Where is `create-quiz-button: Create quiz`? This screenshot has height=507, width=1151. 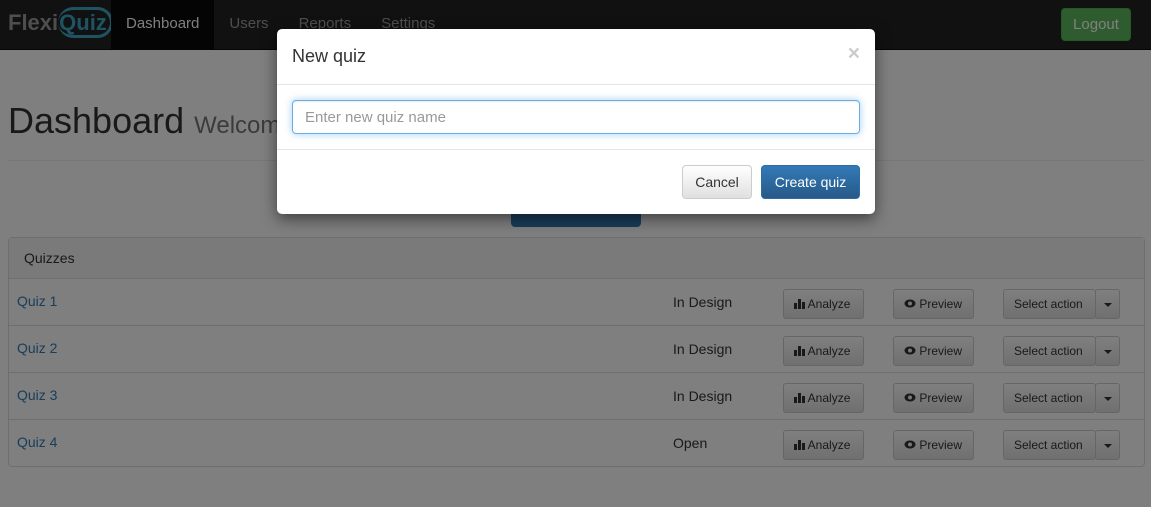
create-quiz-button: Create quiz is located at coordinates (810, 182).